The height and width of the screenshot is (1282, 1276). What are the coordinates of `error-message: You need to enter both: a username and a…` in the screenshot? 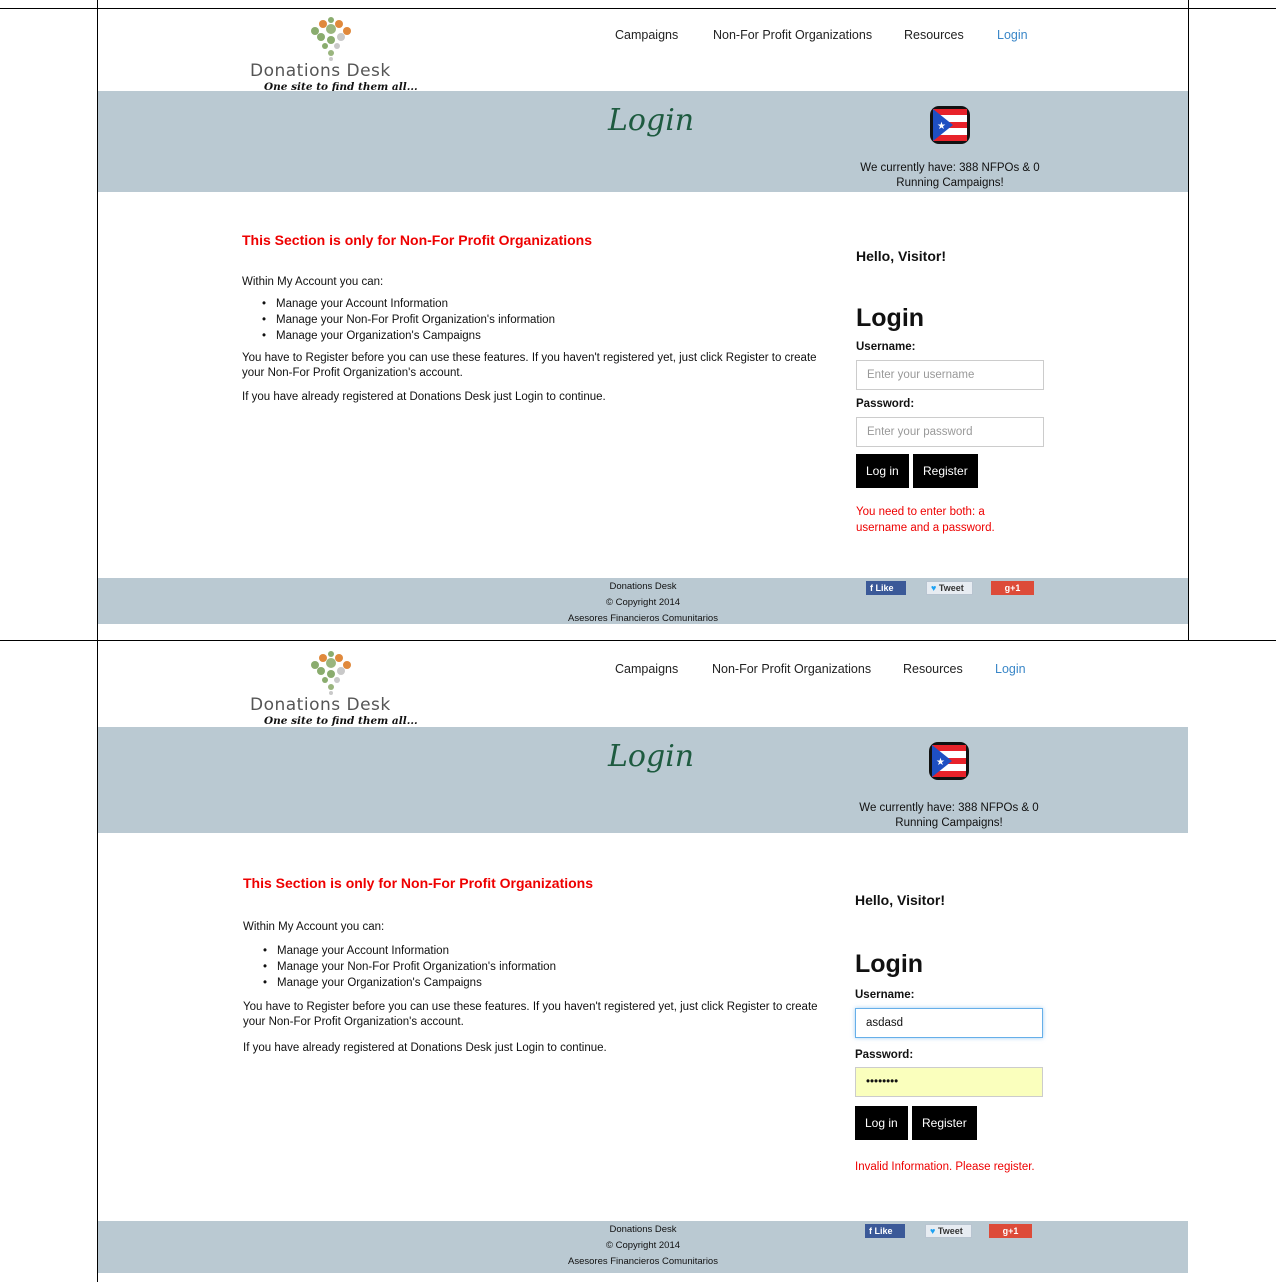 It's located at (925, 520).